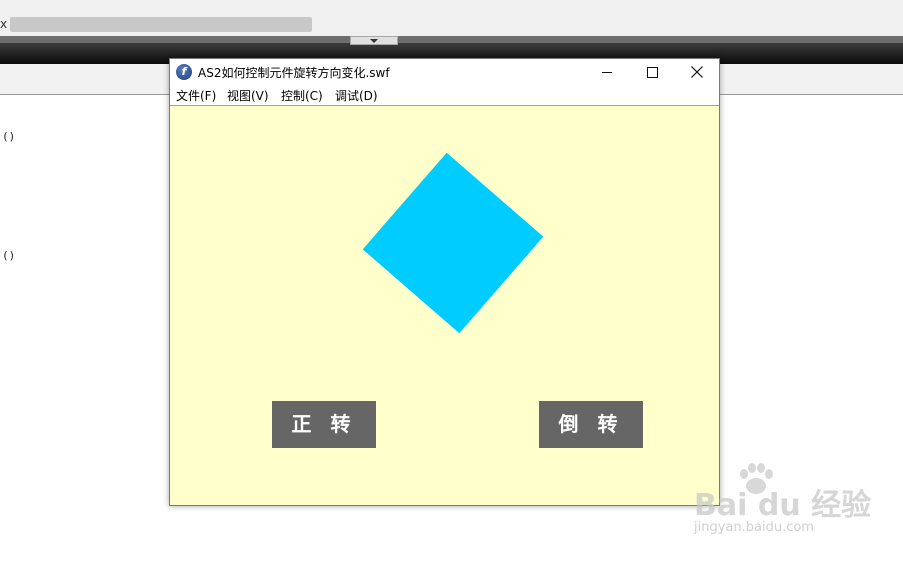  I want to click on menu-control: 控制(C), so click(302, 95).